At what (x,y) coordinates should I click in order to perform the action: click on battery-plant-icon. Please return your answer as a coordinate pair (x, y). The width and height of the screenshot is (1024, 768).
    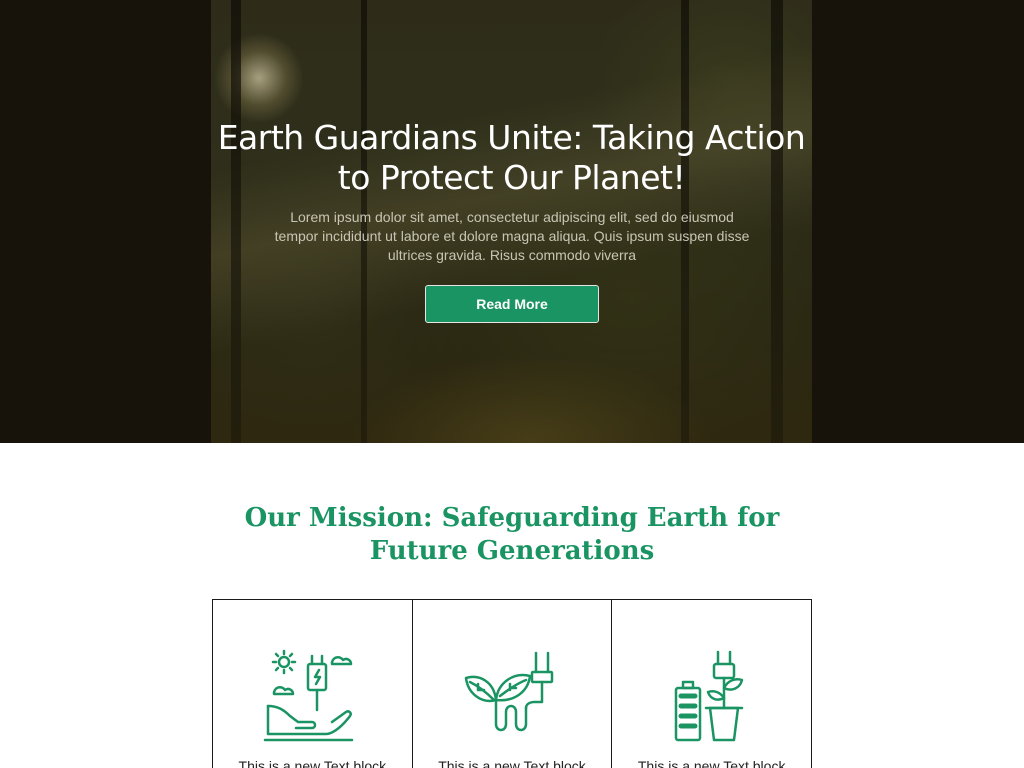
    Looking at the image, I should click on (708, 696).